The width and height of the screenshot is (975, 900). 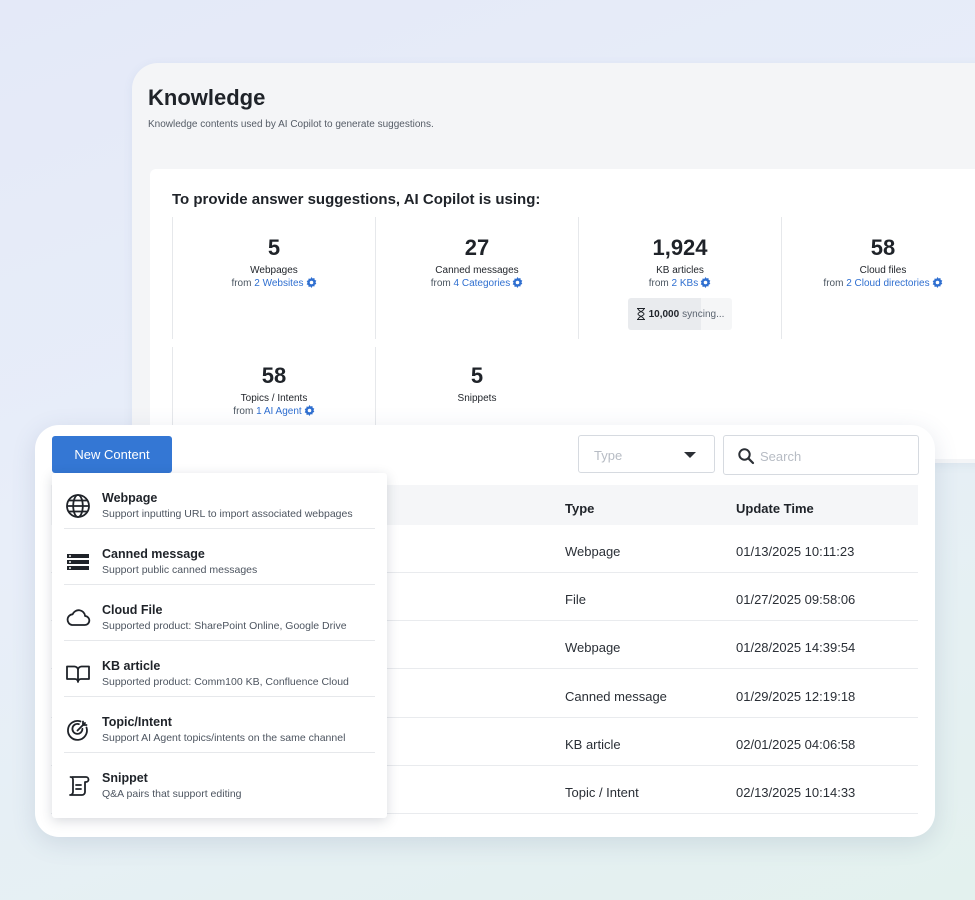 What do you see at coordinates (602, 792) in the screenshot?
I see `cell-type: Topic / Intent` at bounding box center [602, 792].